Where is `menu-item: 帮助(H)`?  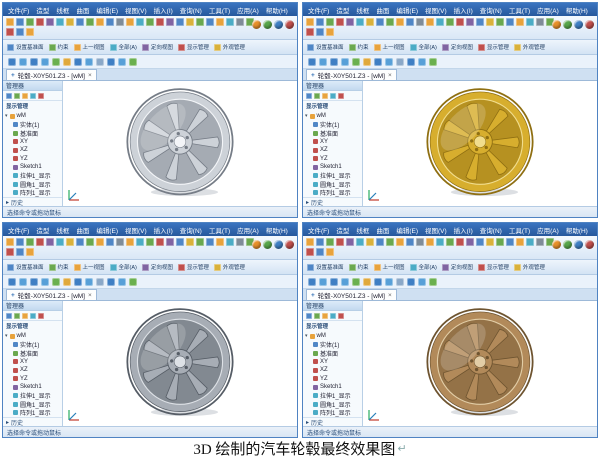
menu-item: 帮助(H) is located at coordinates (277, 10).